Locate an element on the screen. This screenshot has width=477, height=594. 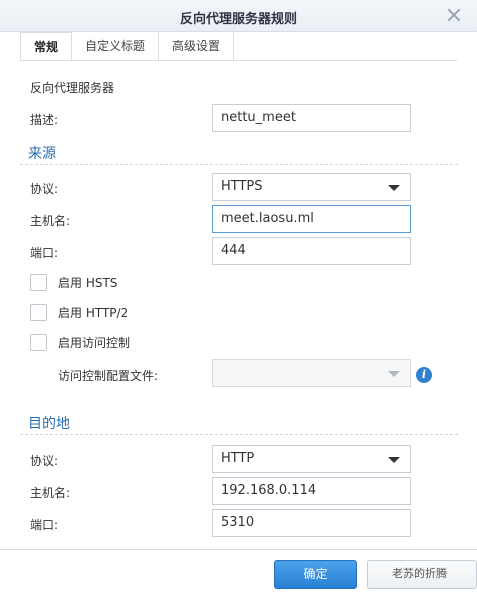
destination-divider is located at coordinates (239, 434).